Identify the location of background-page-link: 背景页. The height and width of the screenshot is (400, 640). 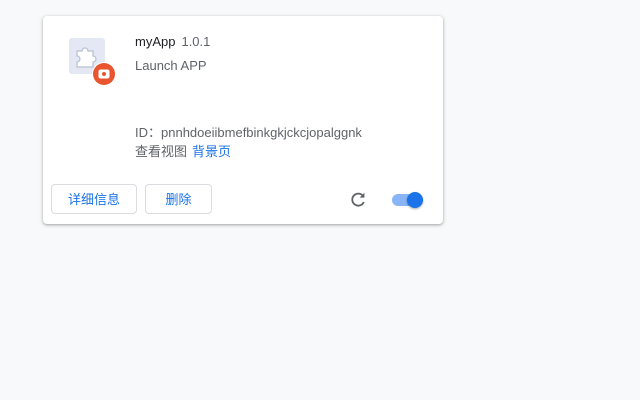
(211, 151).